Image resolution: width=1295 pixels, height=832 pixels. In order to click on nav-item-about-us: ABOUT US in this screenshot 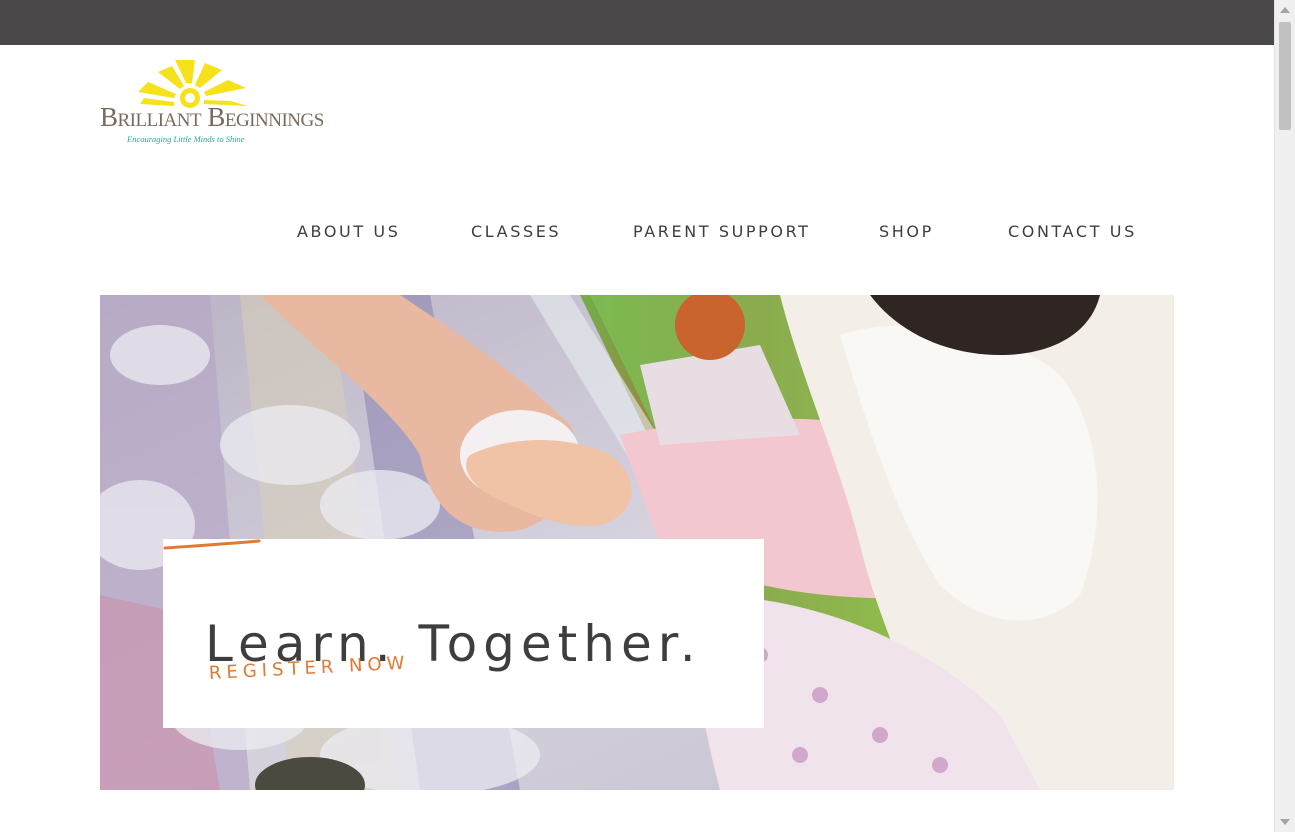, I will do `click(348, 231)`.